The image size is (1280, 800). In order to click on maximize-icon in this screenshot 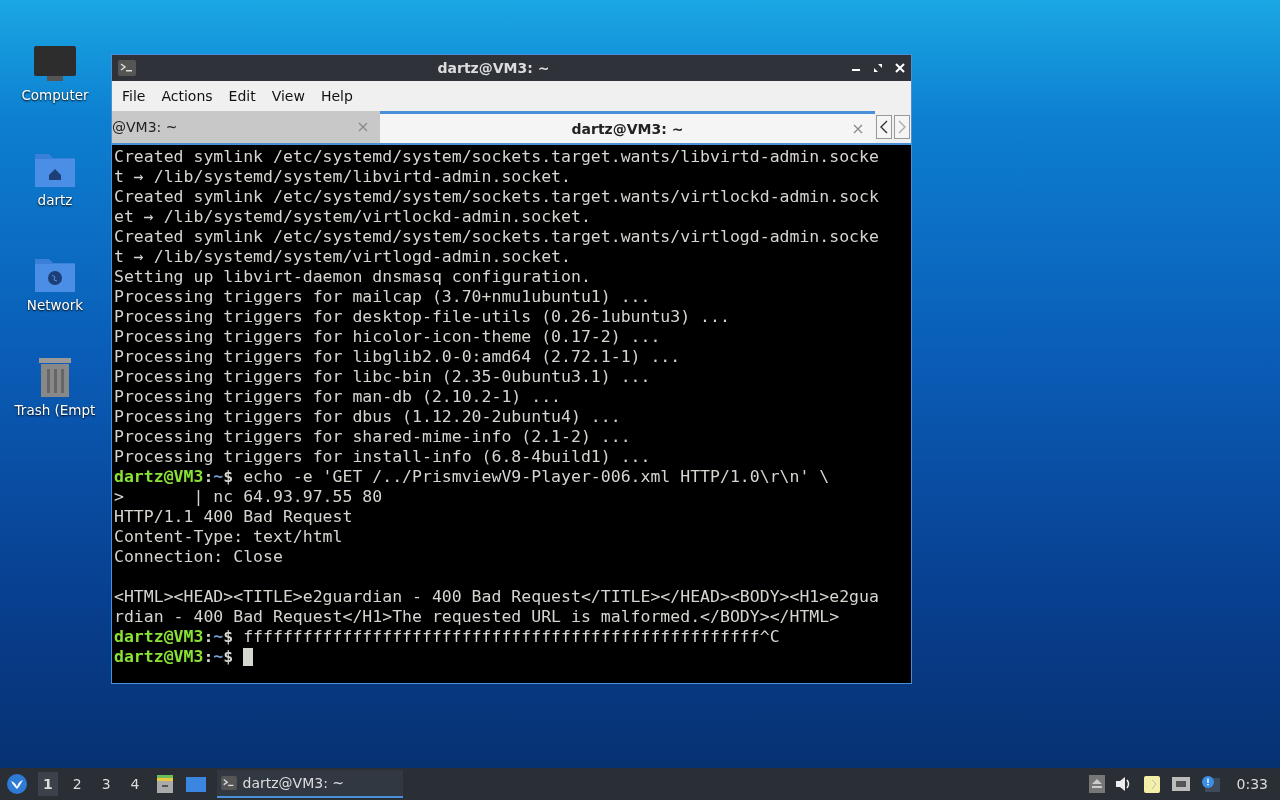, I will do `click(878, 68)`.